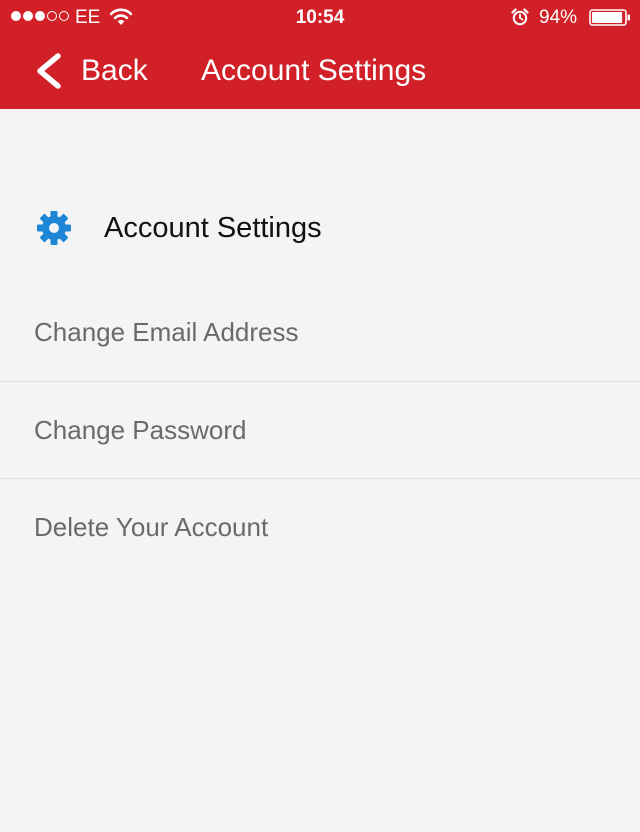 The image size is (640, 832). What do you see at coordinates (314, 70) in the screenshot?
I see `page-title: Account Settings` at bounding box center [314, 70].